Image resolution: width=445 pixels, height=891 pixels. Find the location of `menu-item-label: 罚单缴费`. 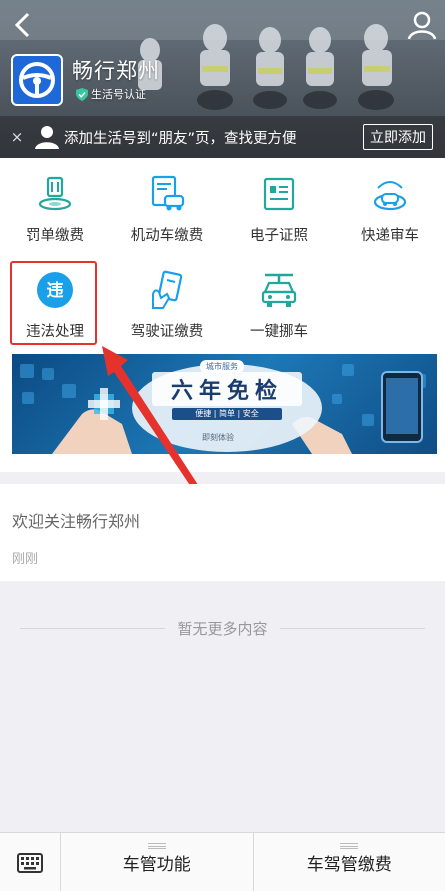

menu-item-label: 罚单缴费 is located at coordinates (55, 236).